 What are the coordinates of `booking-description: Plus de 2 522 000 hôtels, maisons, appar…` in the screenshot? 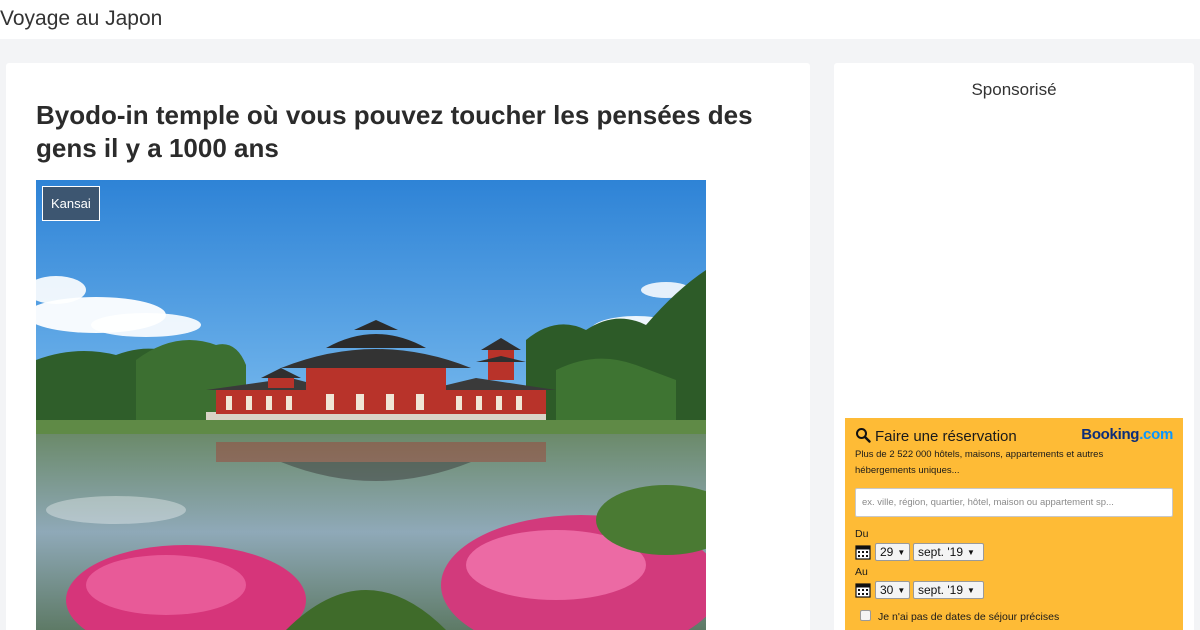 It's located at (979, 462).